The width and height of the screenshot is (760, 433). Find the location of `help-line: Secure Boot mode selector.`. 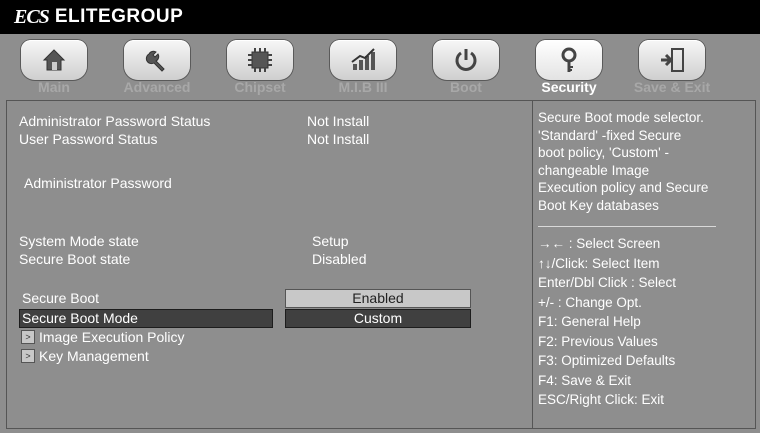

help-line: Secure Boot mode selector. is located at coordinates (621, 117).